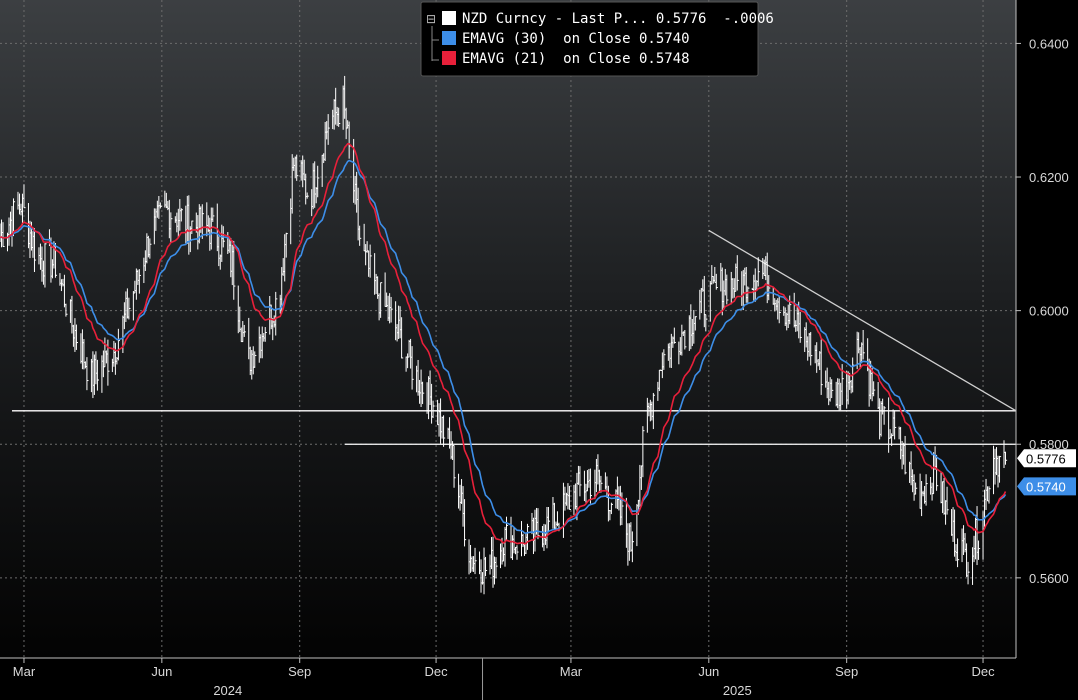 This screenshot has width=1078, height=700. What do you see at coordinates (1049, 177) in the screenshot?
I see `y-tick-label: 0.6200` at bounding box center [1049, 177].